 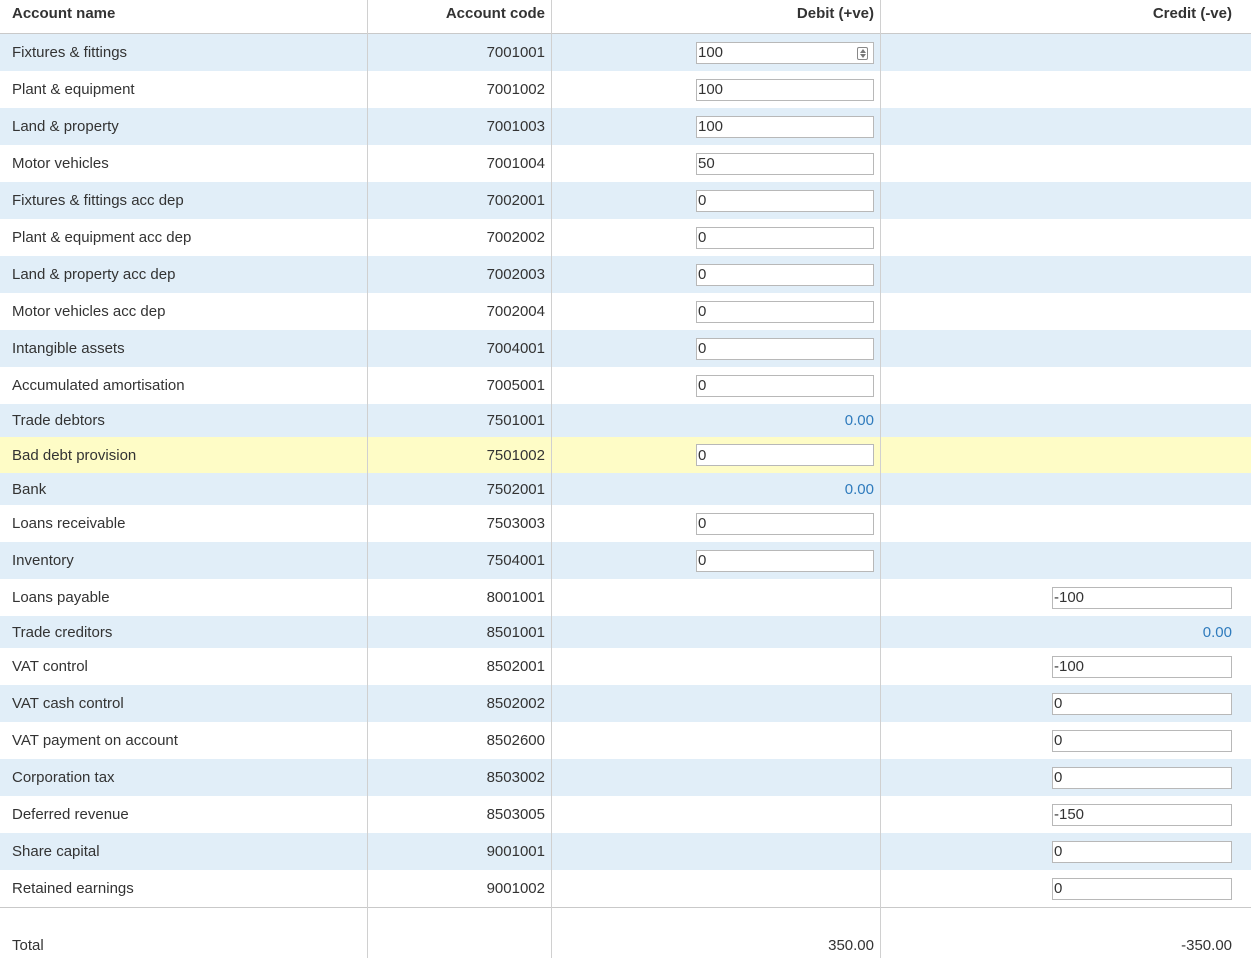 What do you see at coordinates (95, 740) in the screenshot?
I see `account-name: VAT payment on account` at bounding box center [95, 740].